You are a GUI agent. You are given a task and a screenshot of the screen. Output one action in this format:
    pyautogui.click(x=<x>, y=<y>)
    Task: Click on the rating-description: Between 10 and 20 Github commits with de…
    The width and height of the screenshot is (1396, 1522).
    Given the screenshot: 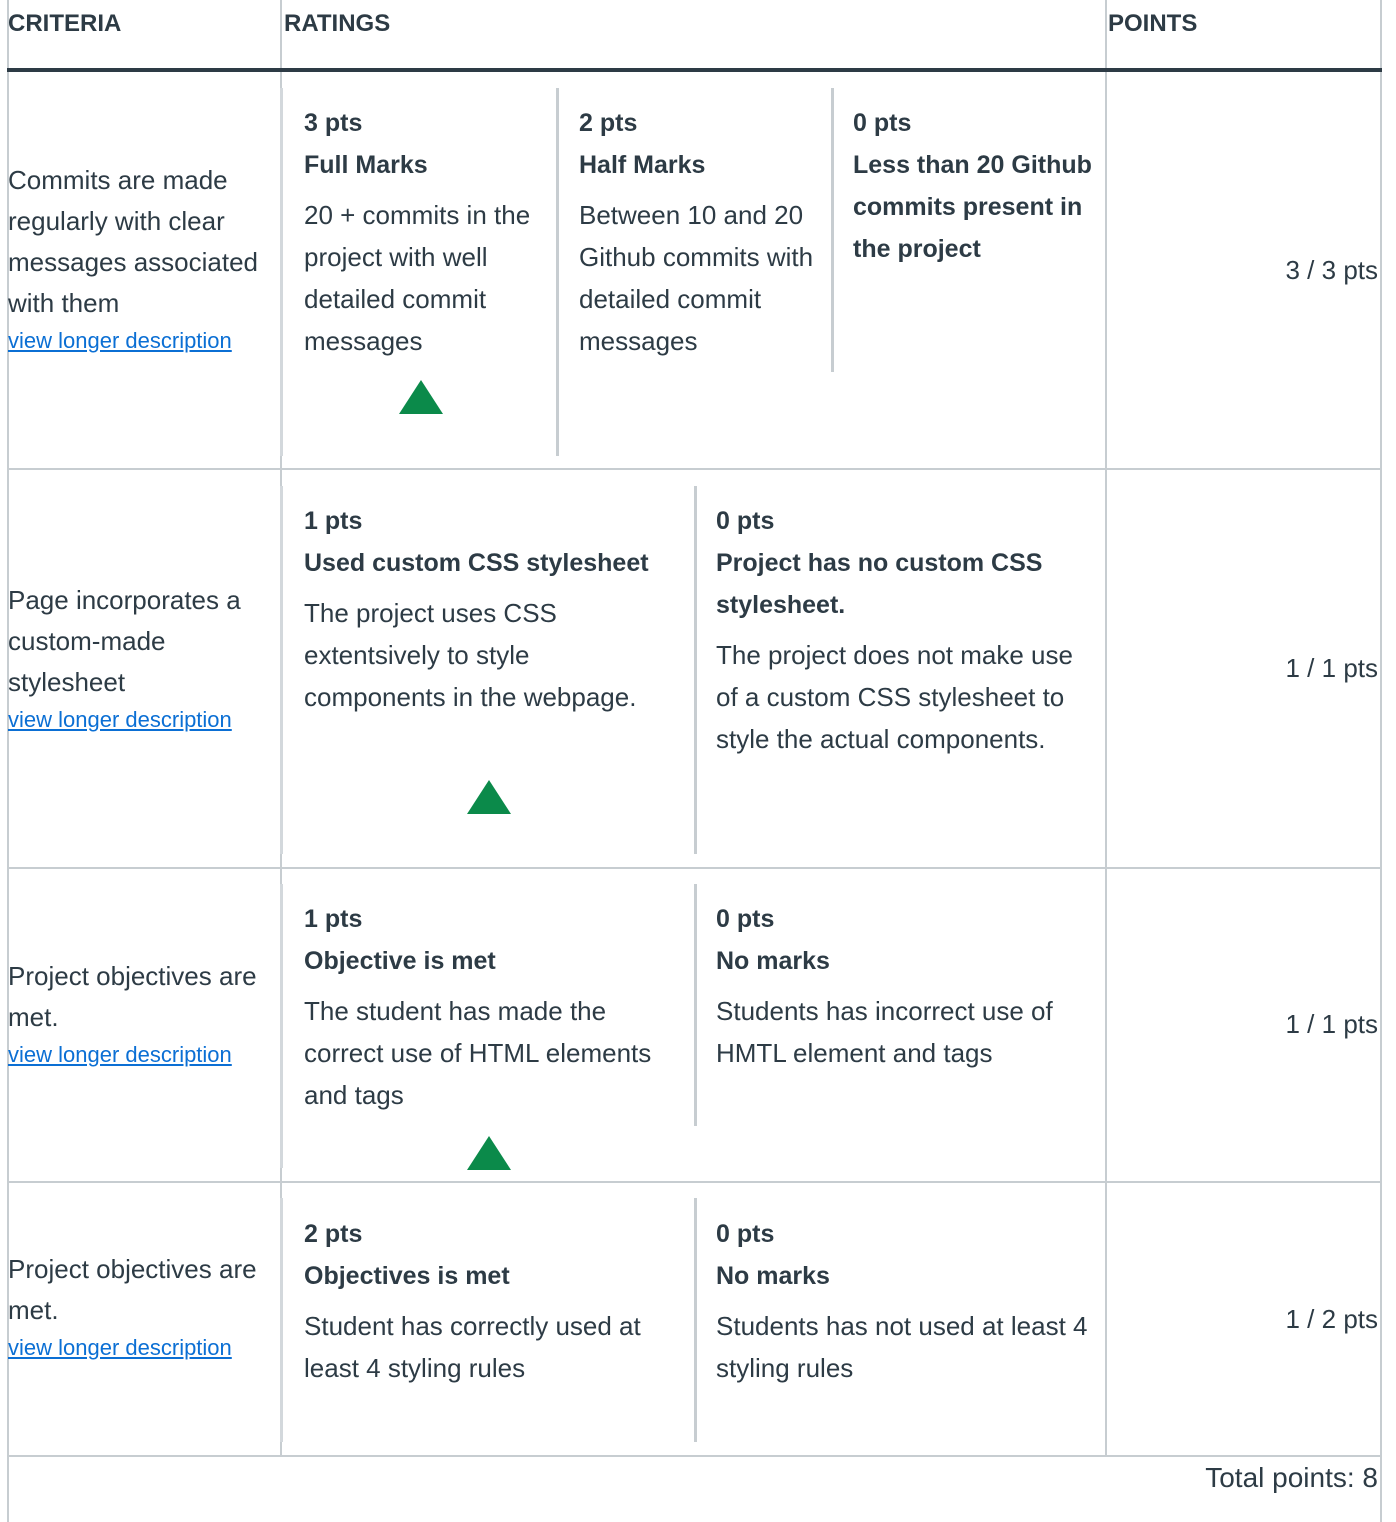 What is the action you would take?
    pyautogui.click(x=696, y=278)
    